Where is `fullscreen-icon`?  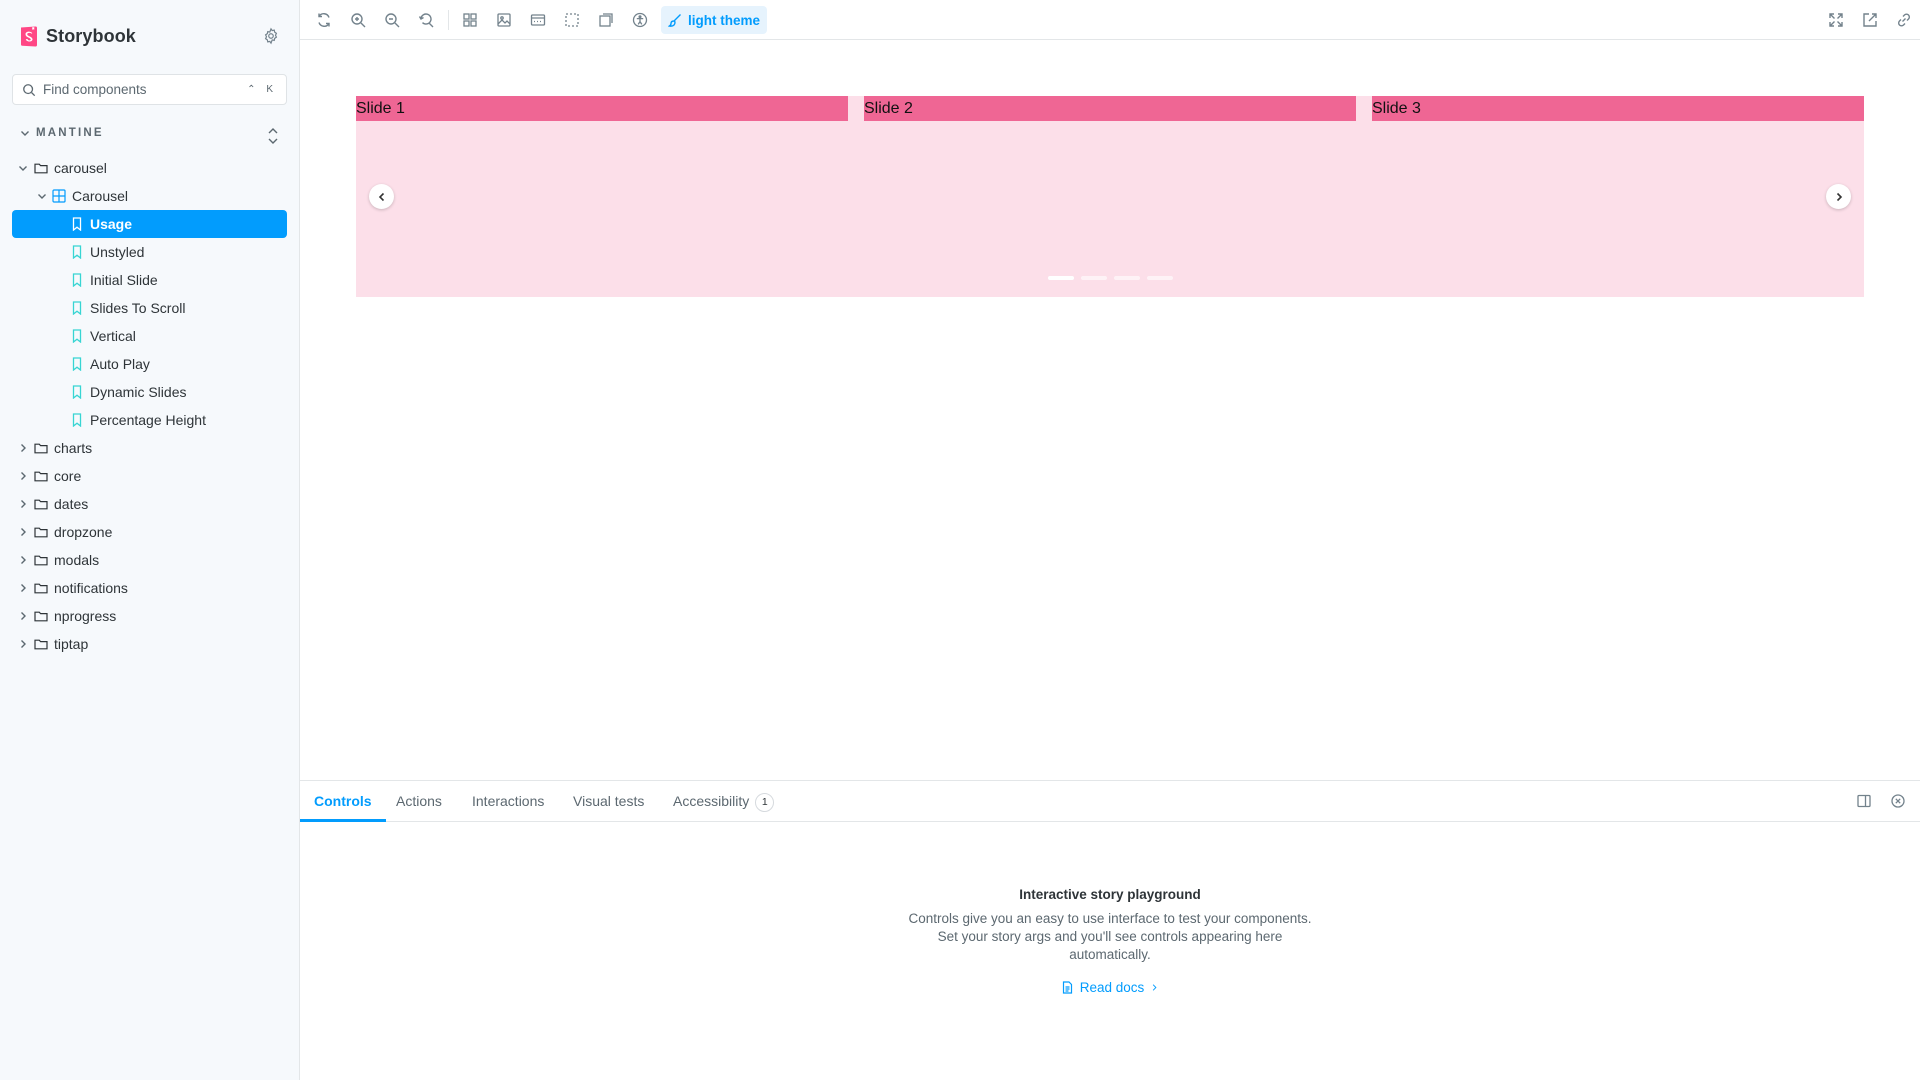
fullscreen-icon is located at coordinates (1836, 20).